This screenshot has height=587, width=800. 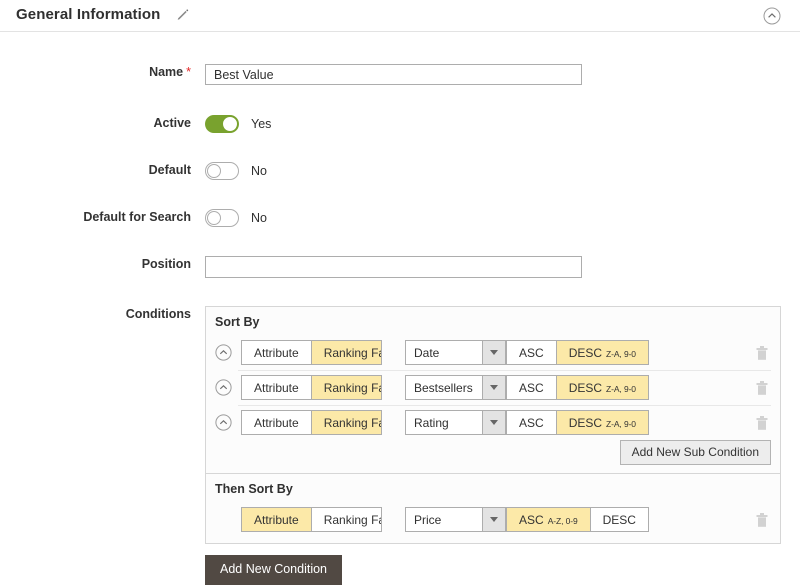 What do you see at coordinates (169, 170) in the screenshot?
I see `label-default: Default` at bounding box center [169, 170].